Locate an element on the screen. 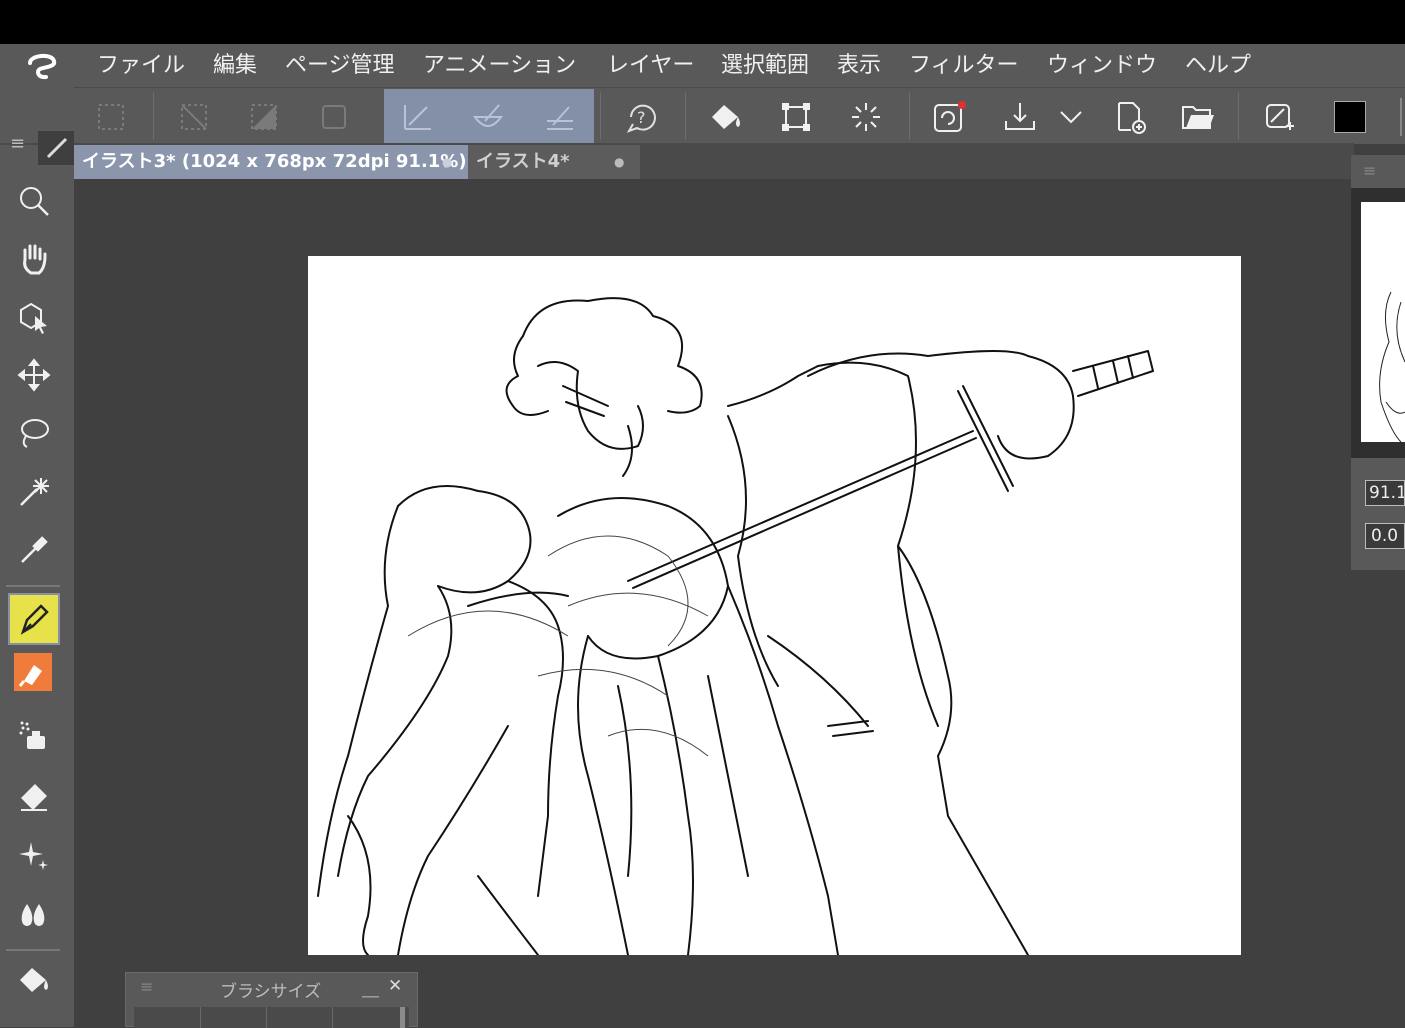 This screenshot has height=1028, width=1405. clip-studio-share-icon is located at coordinates (950, 117).